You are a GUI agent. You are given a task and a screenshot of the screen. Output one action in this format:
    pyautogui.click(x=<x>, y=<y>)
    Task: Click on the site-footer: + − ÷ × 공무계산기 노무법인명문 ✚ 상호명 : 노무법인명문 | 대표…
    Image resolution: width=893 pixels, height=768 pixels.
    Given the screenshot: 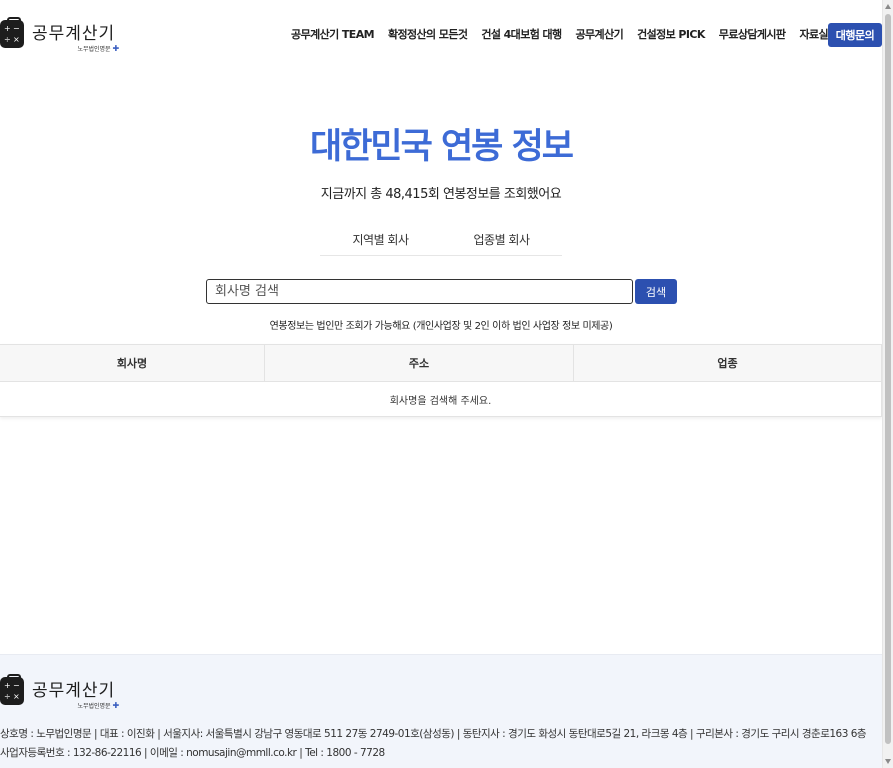 What is the action you would take?
    pyautogui.click(x=441, y=711)
    